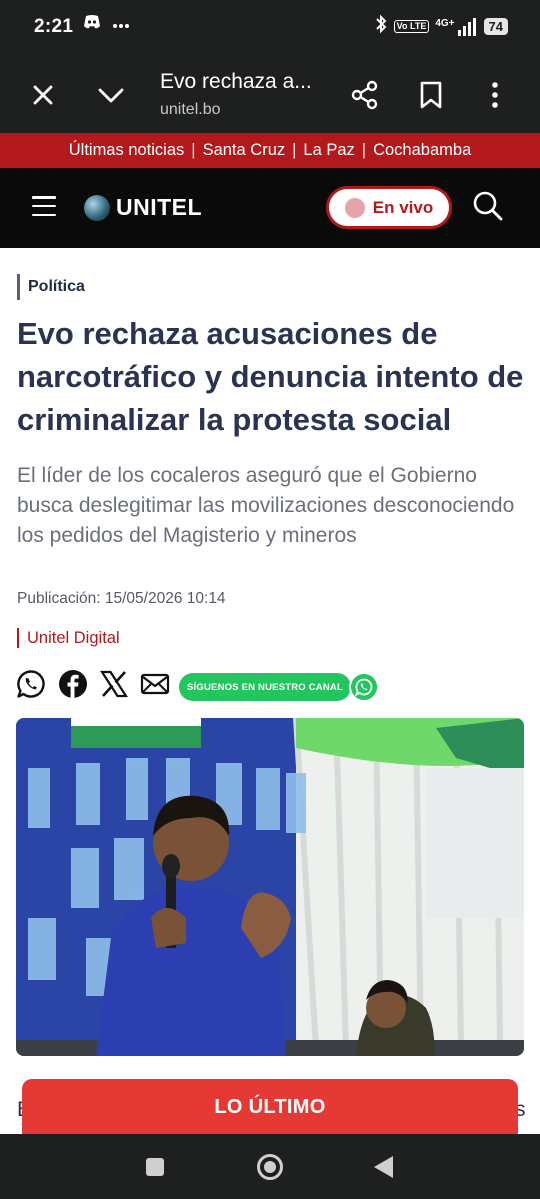 This screenshot has width=540, height=1199. What do you see at coordinates (383, 1167) in the screenshot?
I see `back-icon` at bounding box center [383, 1167].